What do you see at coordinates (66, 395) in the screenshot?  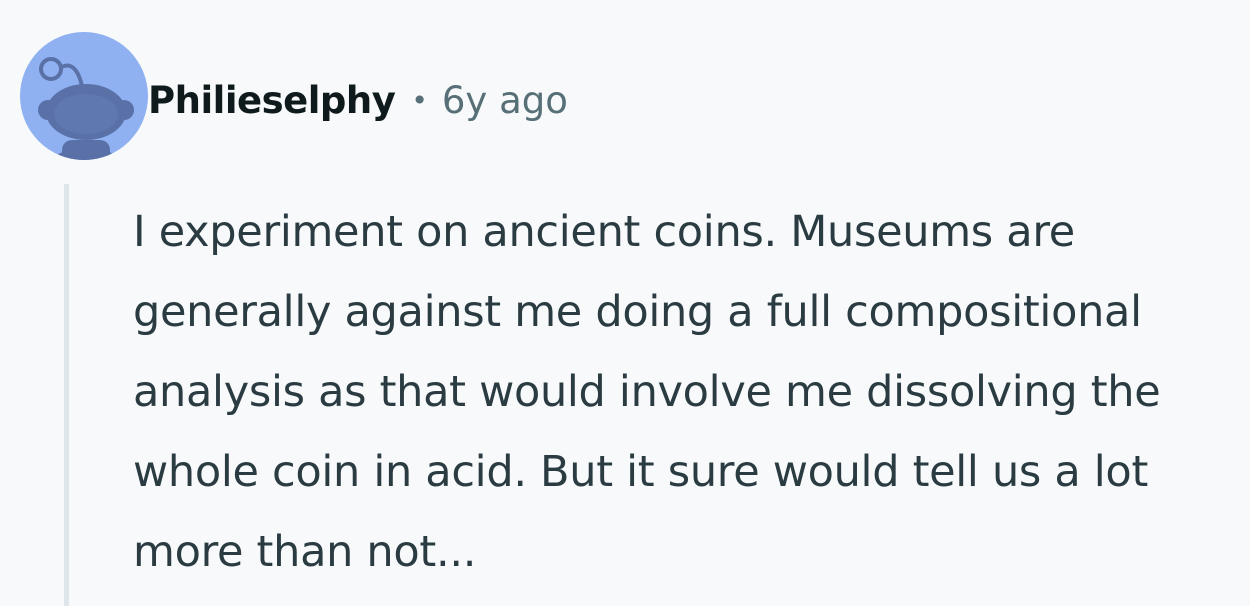 I see `thread-line` at bounding box center [66, 395].